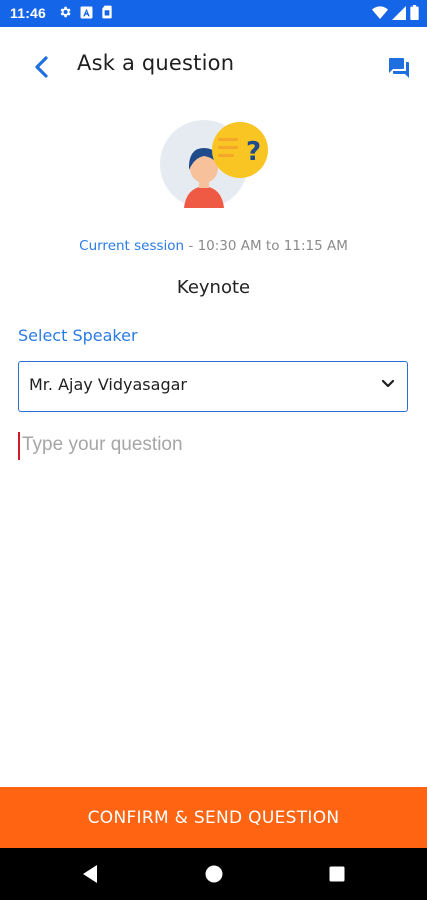 This screenshot has height=900, width=427. I want to click on session-label: Current session, so click(132, 246).